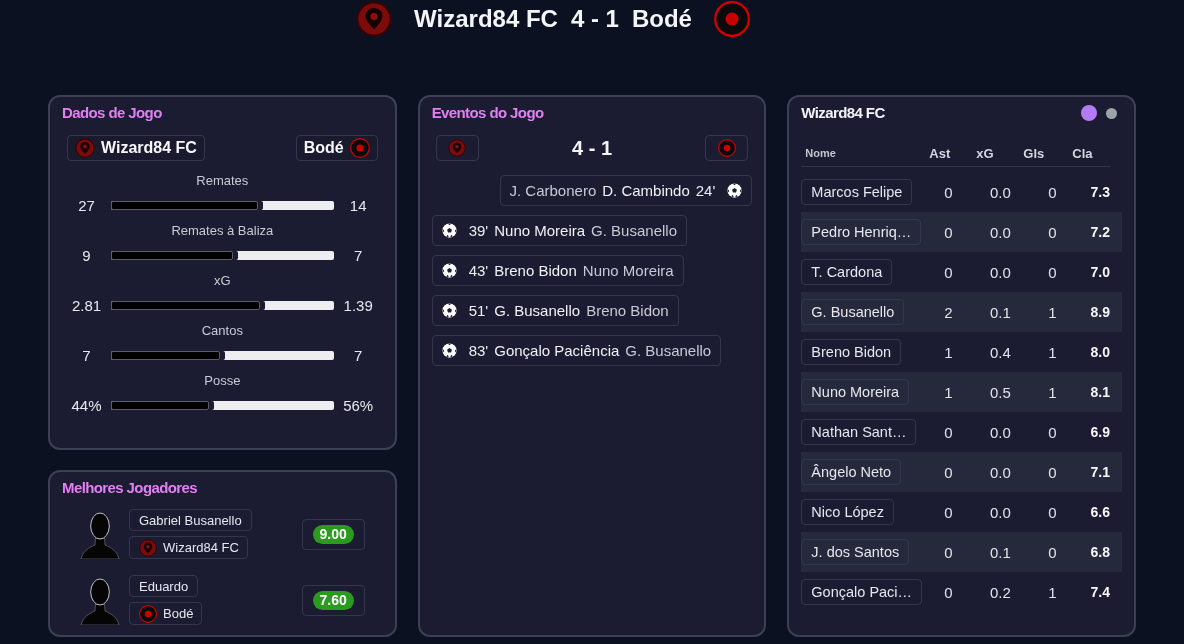 The width and height of the screenshot is (1184, 644). What do you see at coordinates (985, 153) in the screenshot?
I see `column-header: xG` at bounding box center [985, 153].